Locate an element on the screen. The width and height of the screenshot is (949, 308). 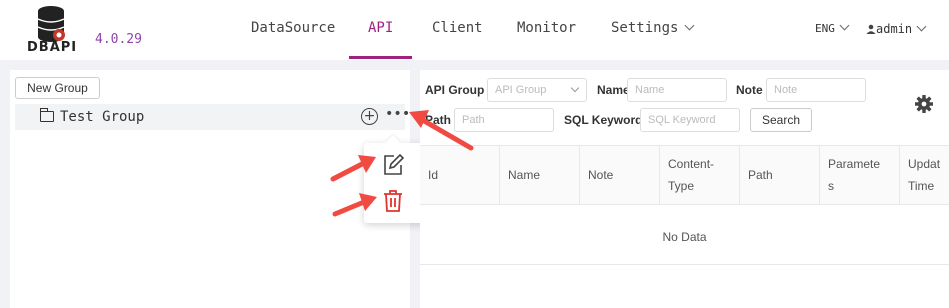
delete-icon is located at coordinates (393, 201).